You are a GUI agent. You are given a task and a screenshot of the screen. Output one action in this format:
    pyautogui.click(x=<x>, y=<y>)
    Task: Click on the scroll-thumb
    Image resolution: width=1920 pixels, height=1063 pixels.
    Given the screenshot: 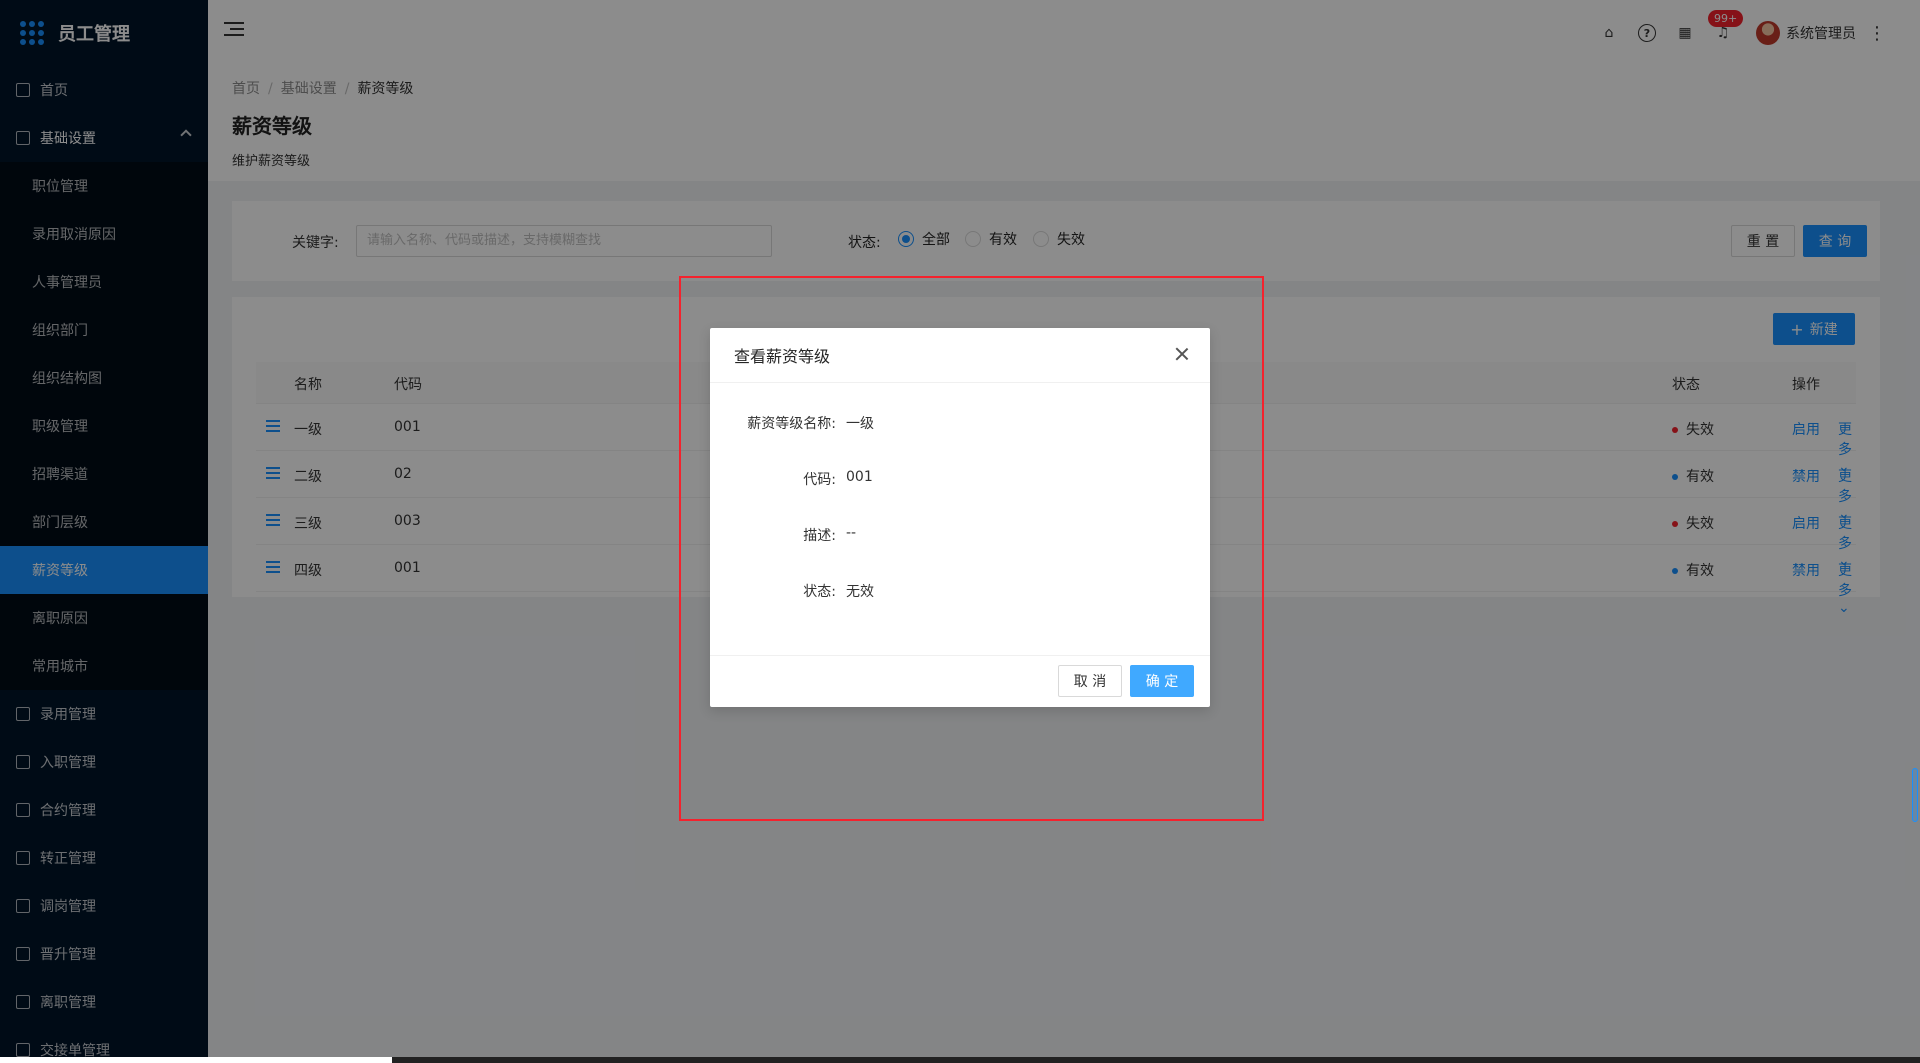 What is the action you would take?
    pyautogui.click(x=1915, y=795)
    